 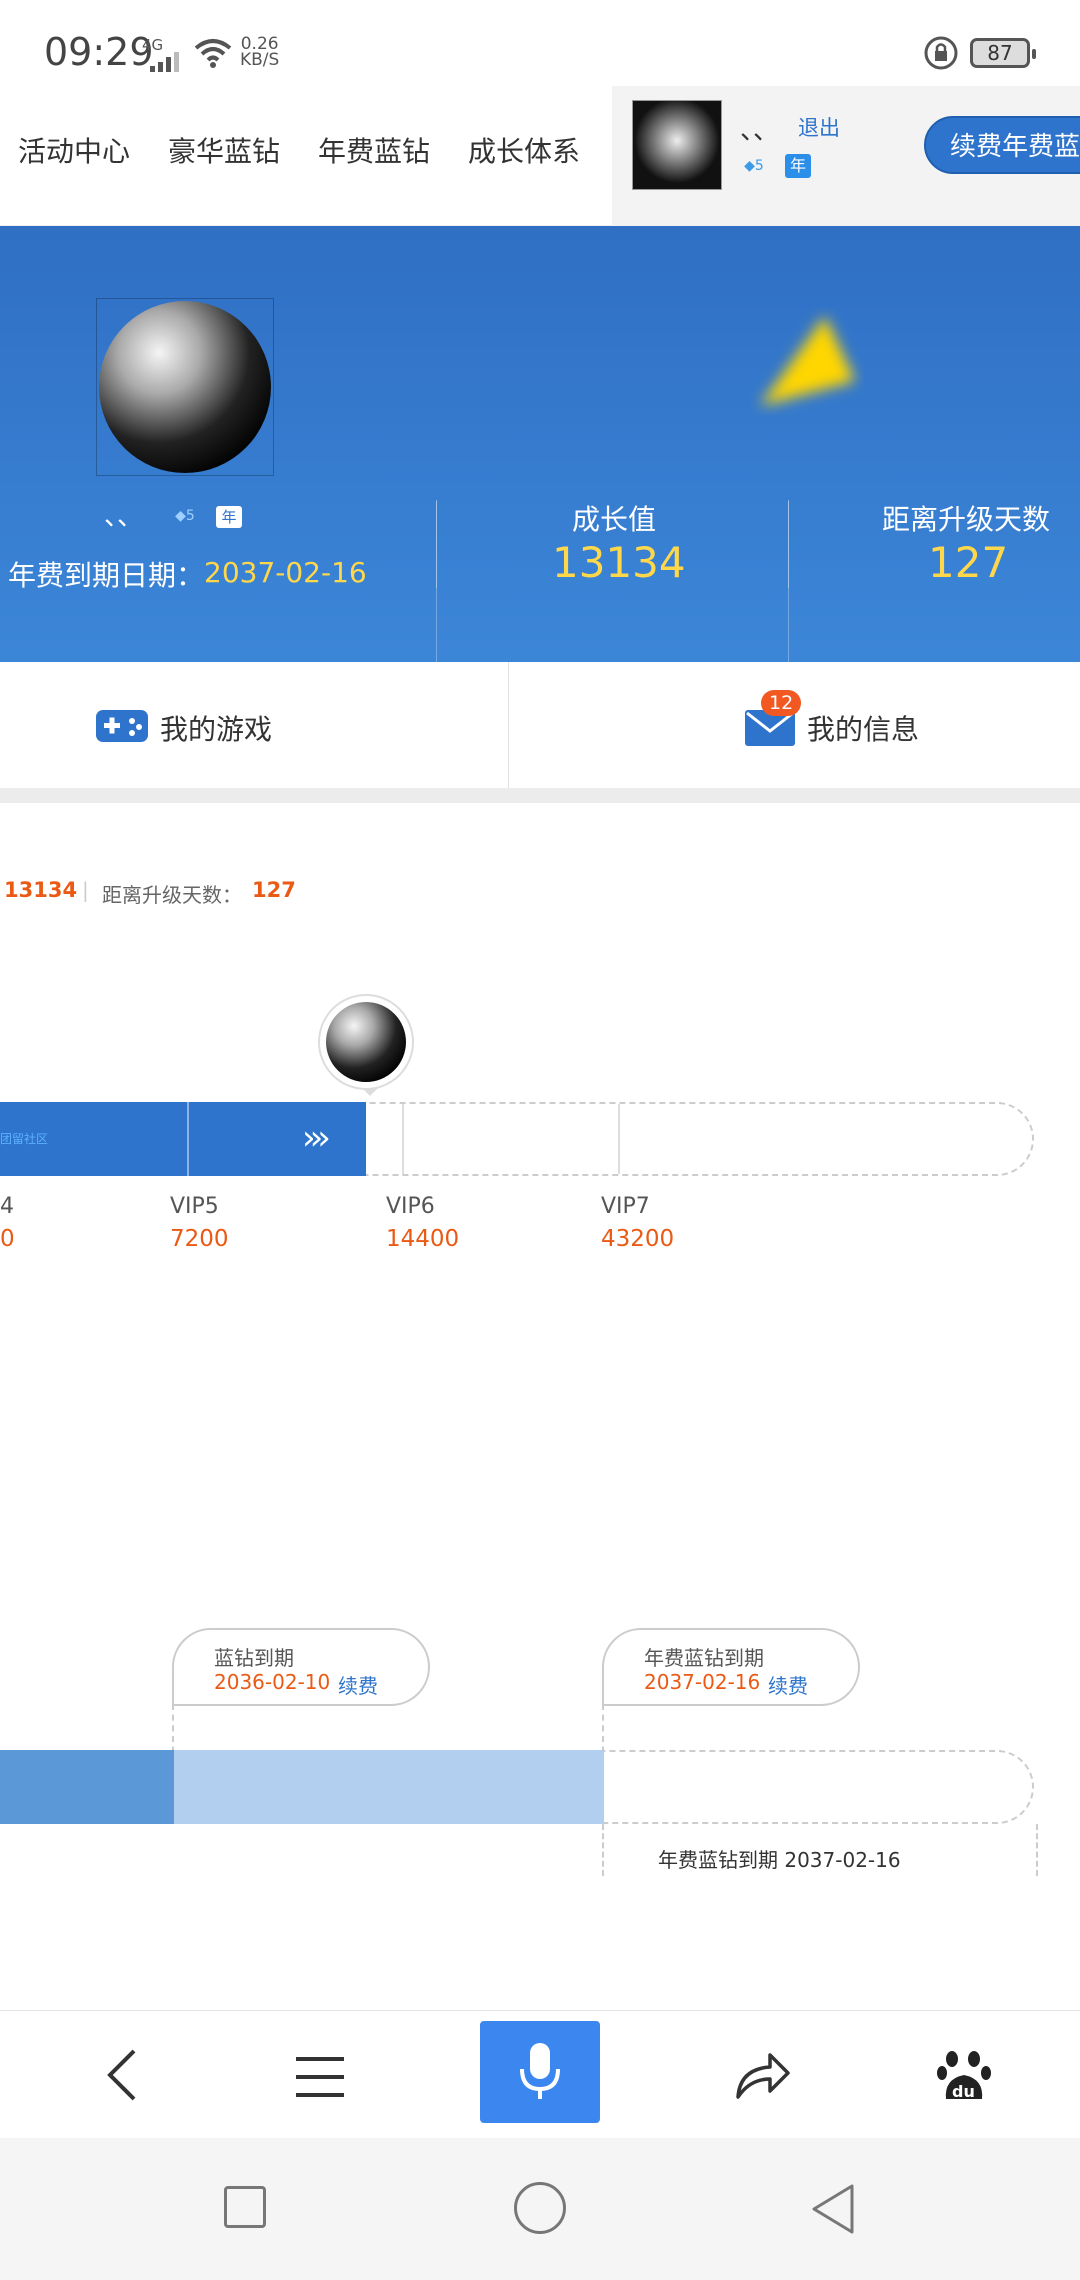 I want to click on status-bar: 09:29 4G 0.26 KB/S 87, so click(x=540, y=43).